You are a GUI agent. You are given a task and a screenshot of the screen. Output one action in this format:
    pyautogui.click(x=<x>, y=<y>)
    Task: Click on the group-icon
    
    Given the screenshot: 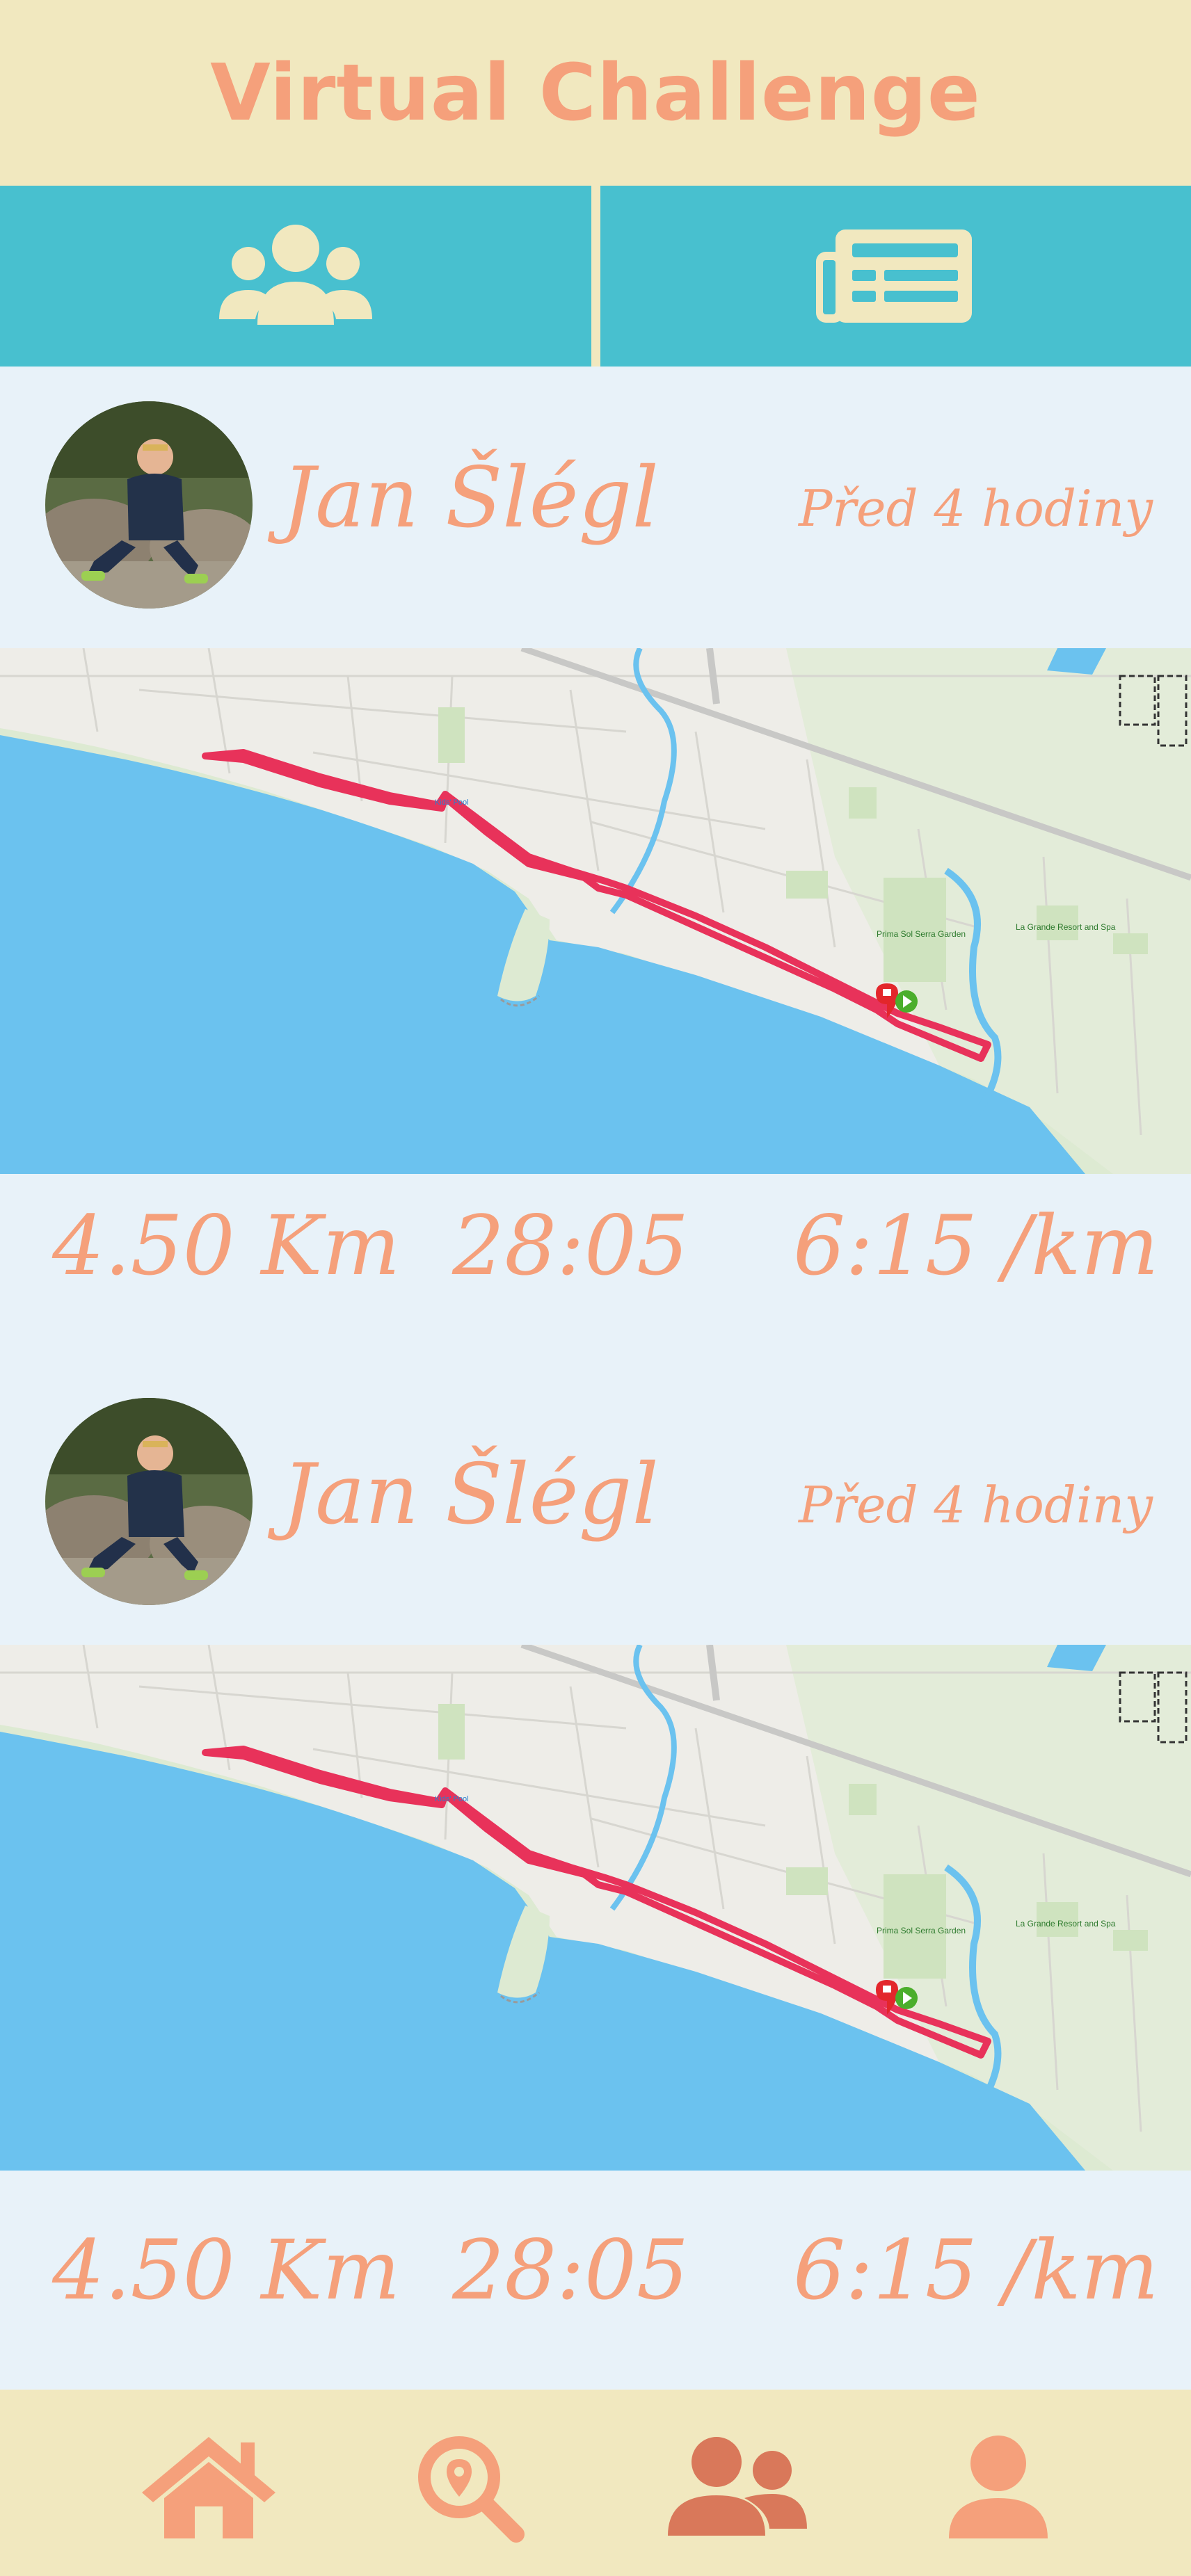 What is the action you would take?
    pyautogui.click(x=295, y=275)
    